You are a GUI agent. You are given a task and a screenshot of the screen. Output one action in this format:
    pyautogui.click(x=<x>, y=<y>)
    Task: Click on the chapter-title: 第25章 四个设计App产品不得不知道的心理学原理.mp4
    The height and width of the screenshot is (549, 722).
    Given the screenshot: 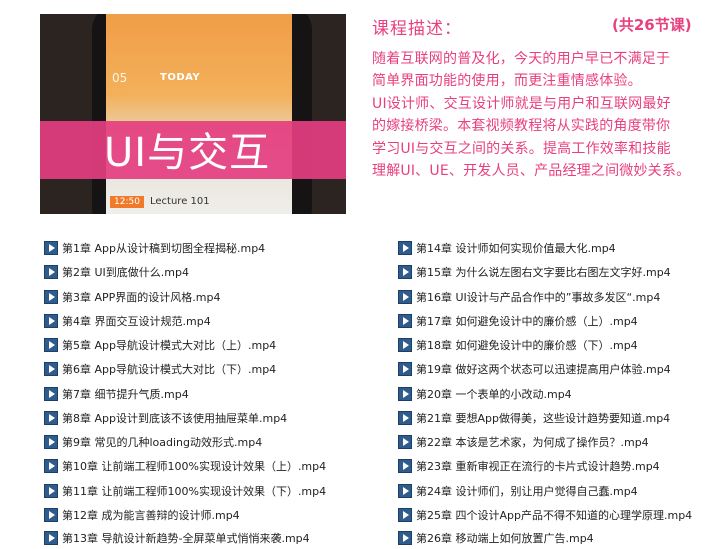 What is the action you would take?
    pyautogui.click(x=554, y=515)
    